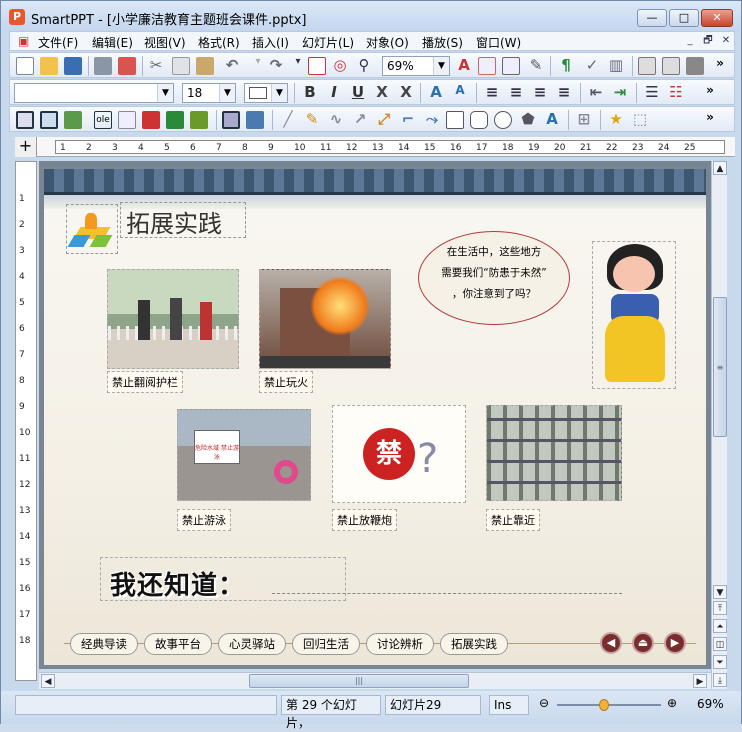  What do you see at coordinates (181, 66) in the screenshot?
I see `copy-icon` at bounding box center [181, 66].